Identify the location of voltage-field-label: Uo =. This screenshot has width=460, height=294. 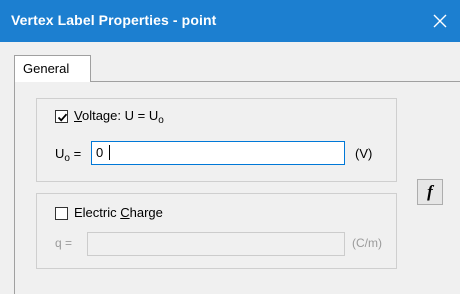
(68, 155).